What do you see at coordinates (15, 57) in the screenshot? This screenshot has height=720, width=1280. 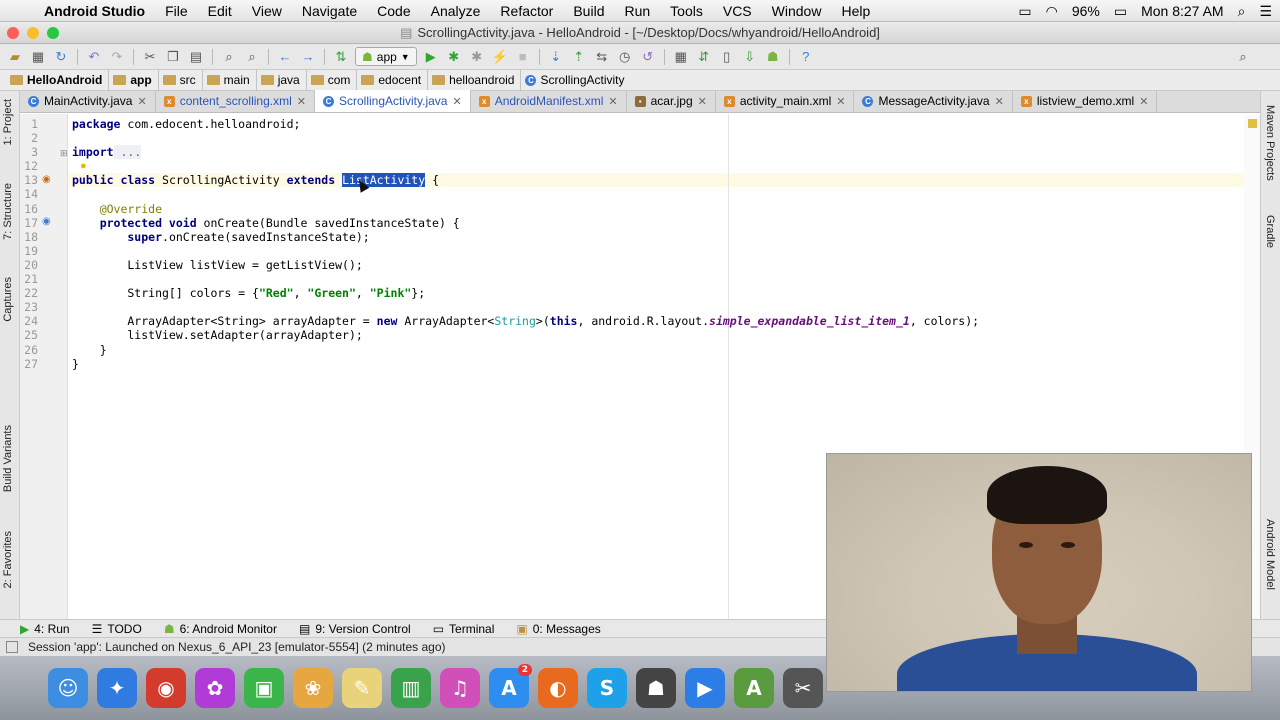 I see `open-folder-icon: ▰` at bounding box center [15, 57].